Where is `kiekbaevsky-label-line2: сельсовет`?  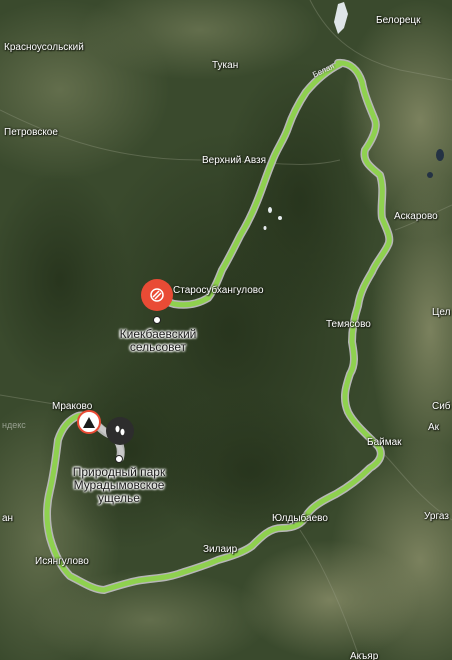 kiekbaevsky-label-line2: сельсовет is located at coordinates (158, 347).